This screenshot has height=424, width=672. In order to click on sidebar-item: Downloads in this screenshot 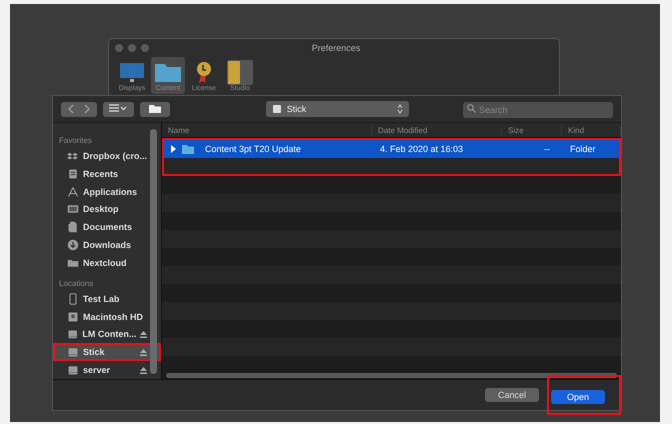, I will do `click(107, 245)`.